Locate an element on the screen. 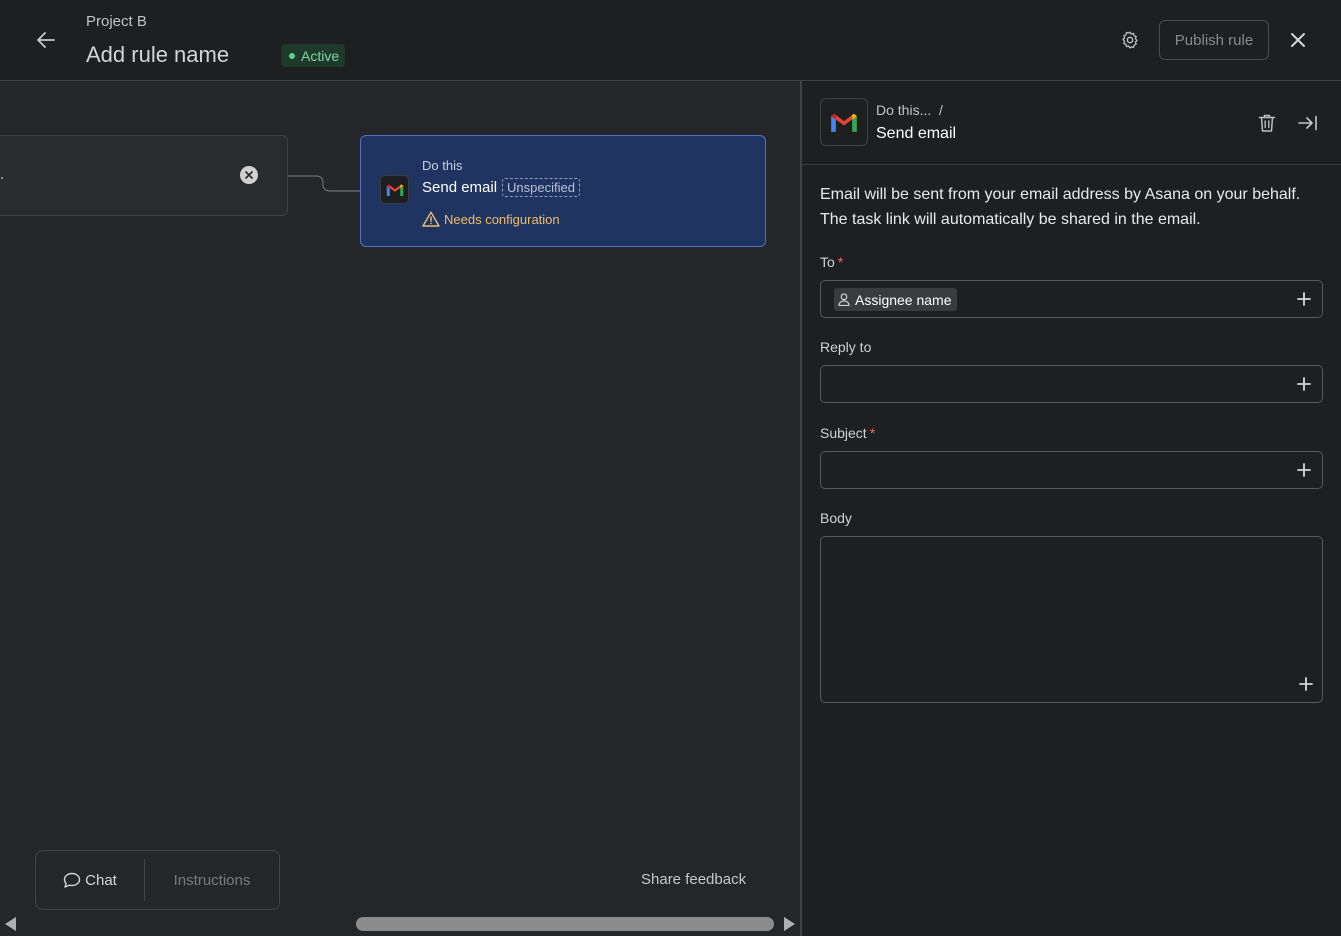 This screenshot has width=1341, height=936. collapse-panel-button is located at coordinates (1308, 123).